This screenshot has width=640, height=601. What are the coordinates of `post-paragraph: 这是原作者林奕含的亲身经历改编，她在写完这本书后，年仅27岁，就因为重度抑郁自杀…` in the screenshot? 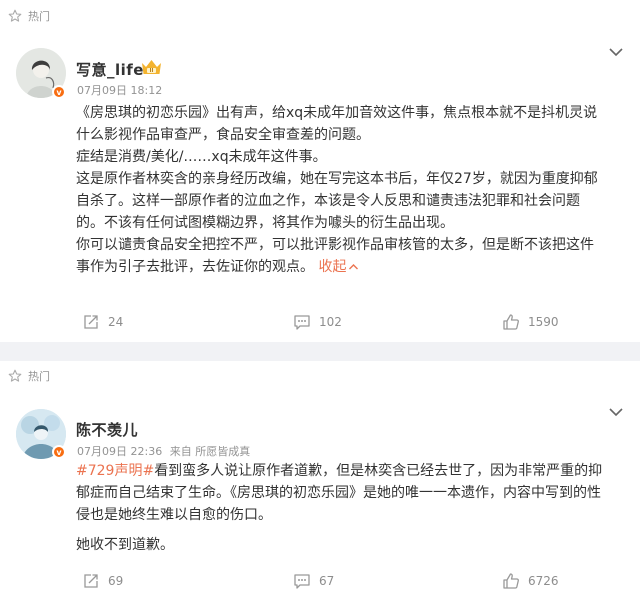 It's located at (337, 201).